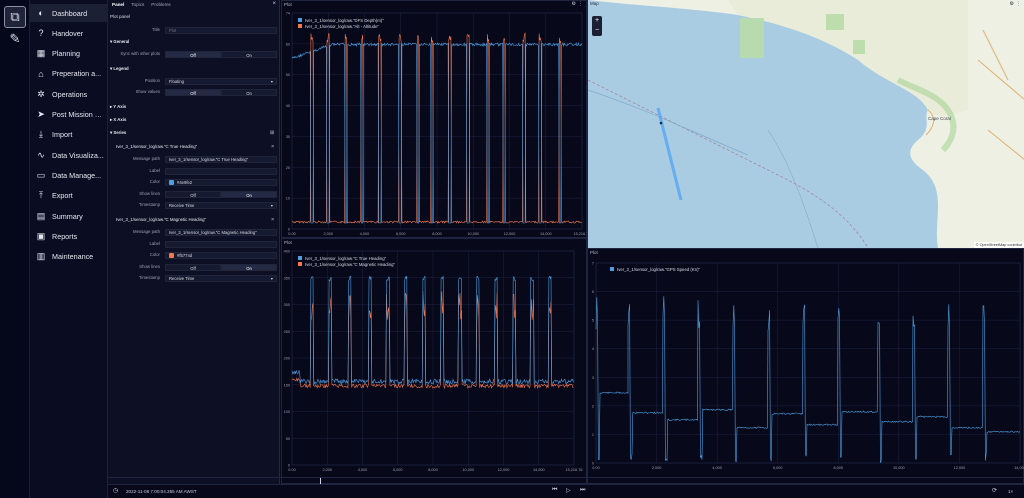  What do you see at coordinates (275, 220) in the screenshot?
I see `series2-remove-icon: ×` at bounding box center [275, 220].